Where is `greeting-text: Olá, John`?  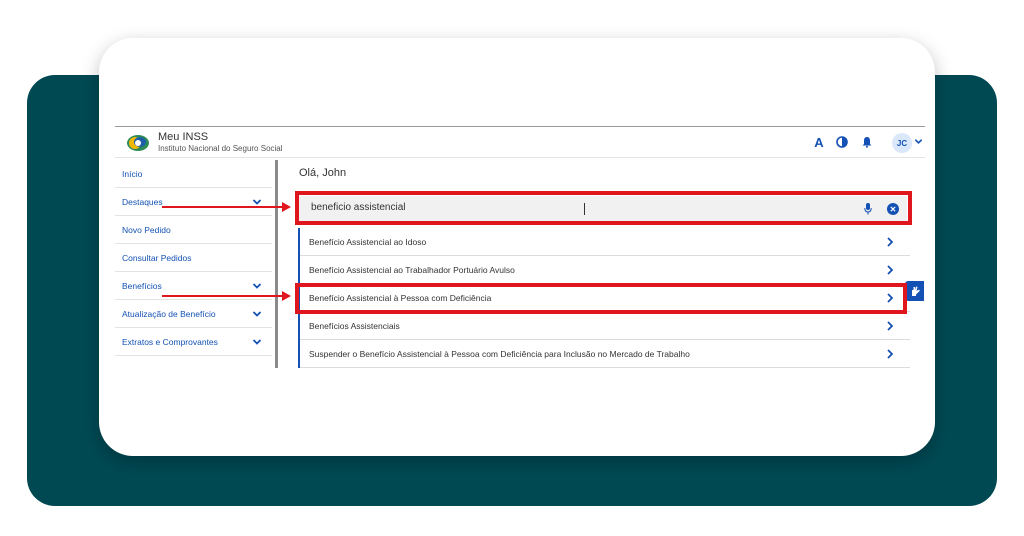
greeting-text: Olá, John is located at coordinates (323, 173).